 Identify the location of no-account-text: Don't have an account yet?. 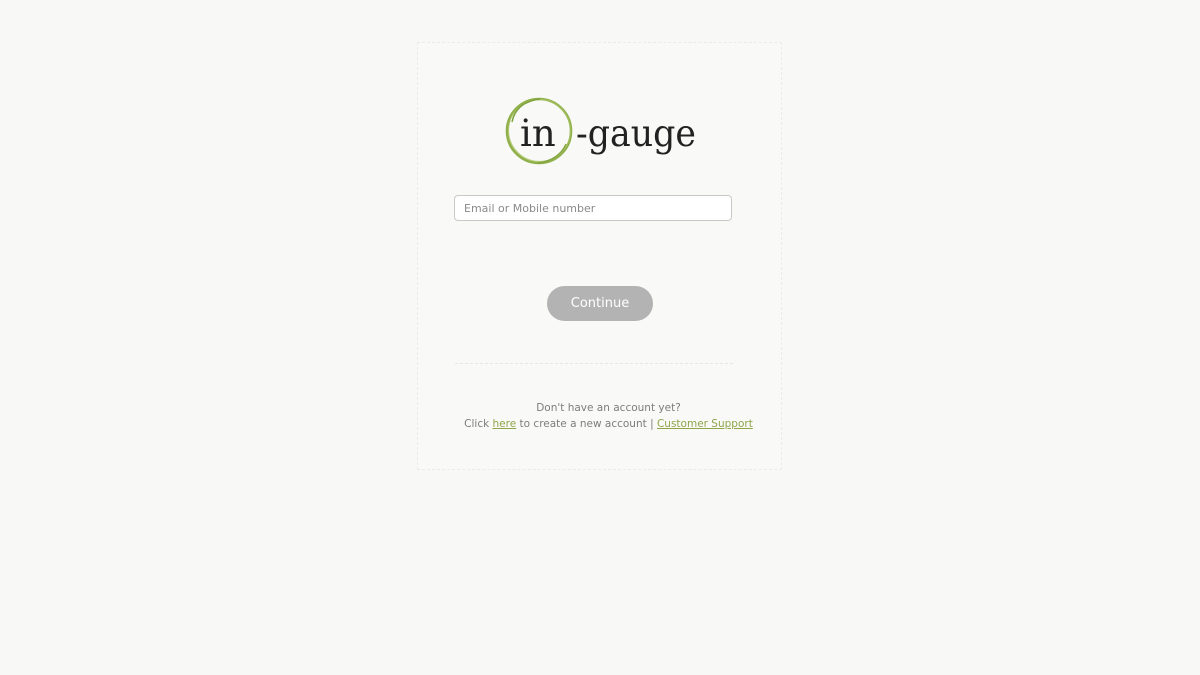
(608, 408).